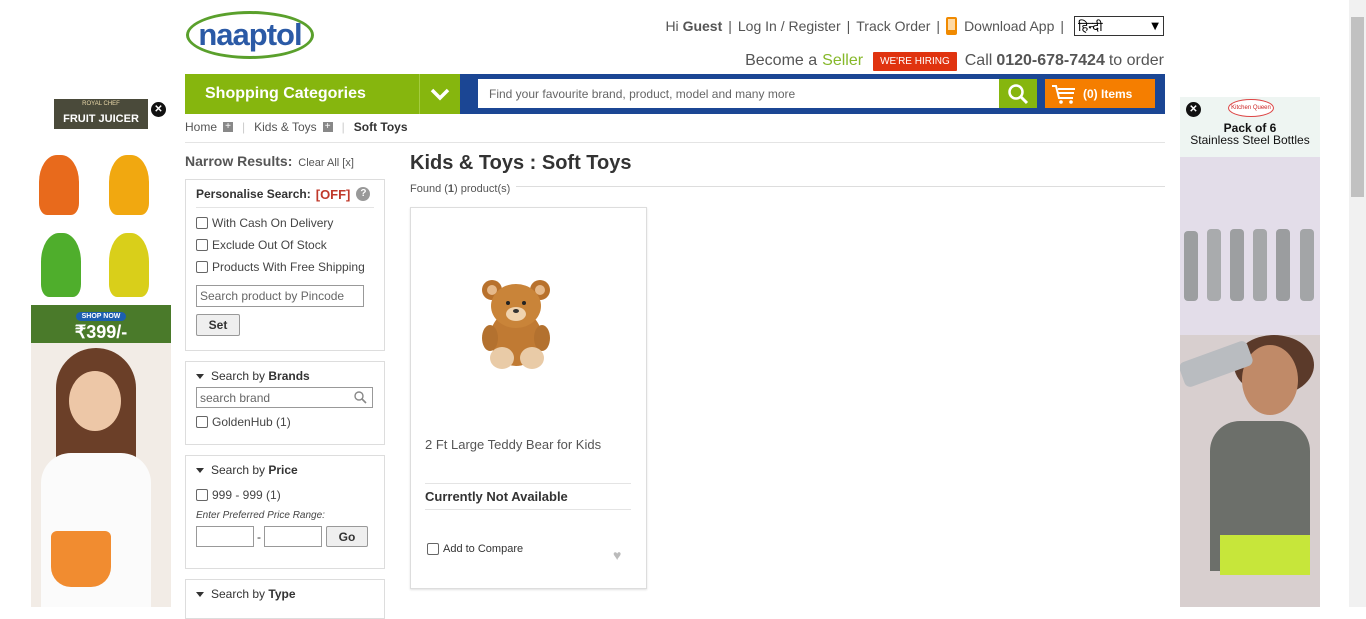 This screenshot has width=1366, height=619. Describe the element at coordinates (1050, 60) in the screenshot. I see `phone-number: 0120-678-7424` at that location.